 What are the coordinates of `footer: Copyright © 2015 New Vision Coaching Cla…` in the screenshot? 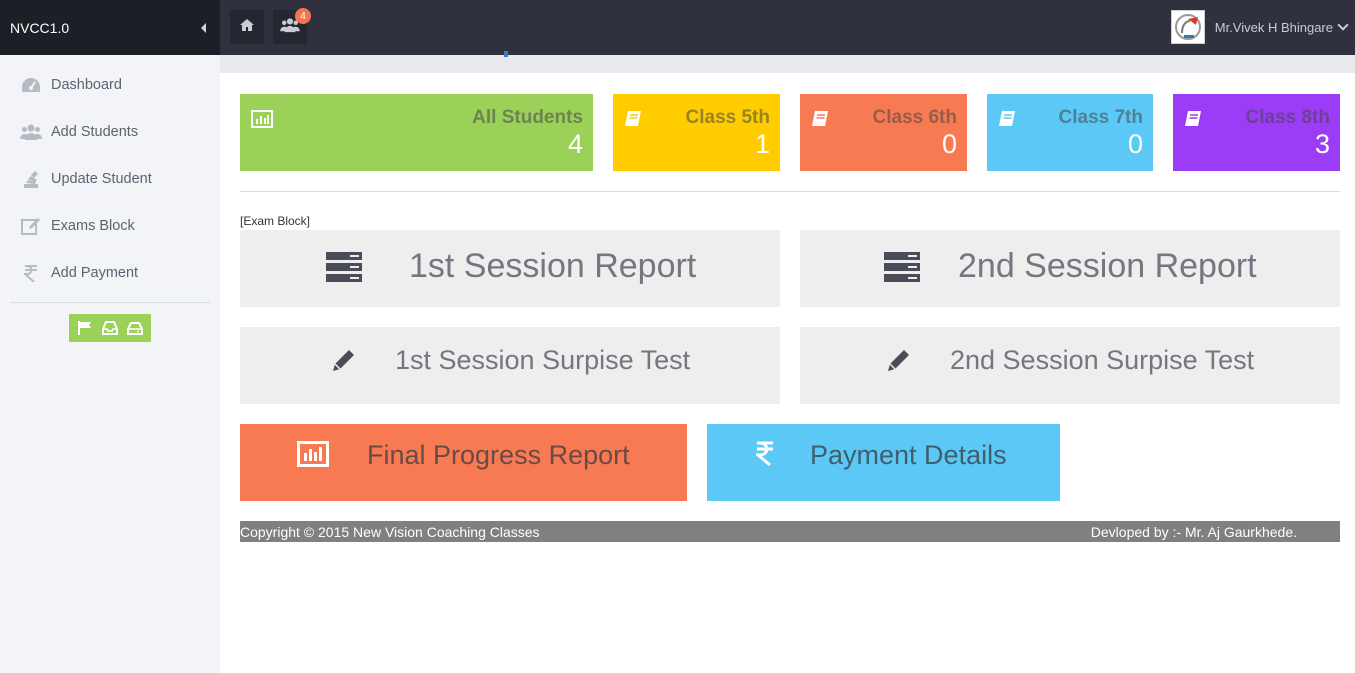 It's located at (790, 531).